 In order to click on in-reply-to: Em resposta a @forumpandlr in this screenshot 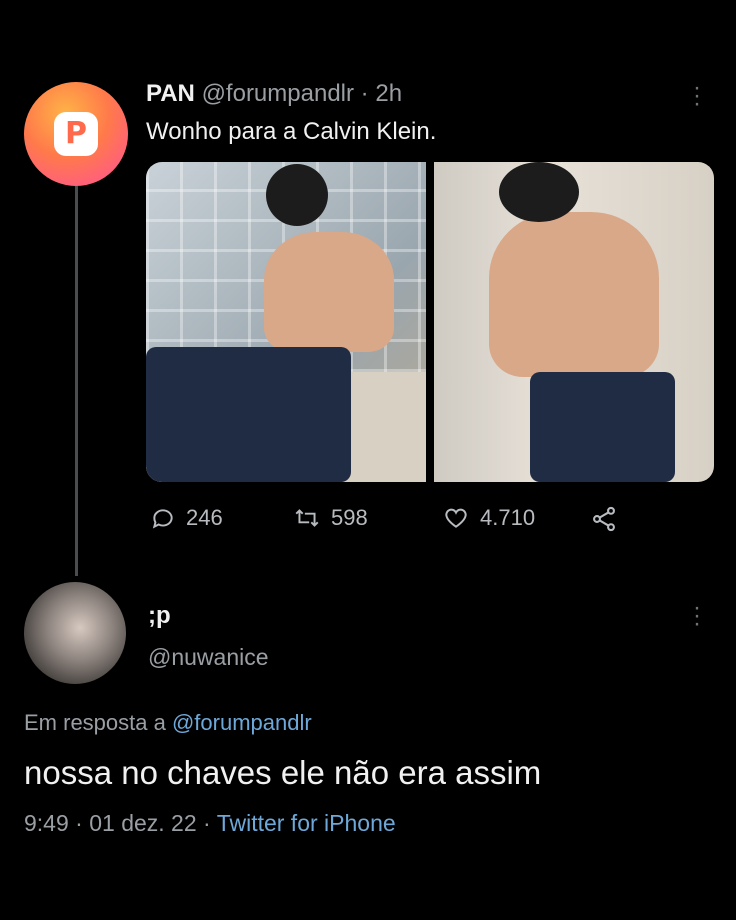, I will do `click(168, 723)`.